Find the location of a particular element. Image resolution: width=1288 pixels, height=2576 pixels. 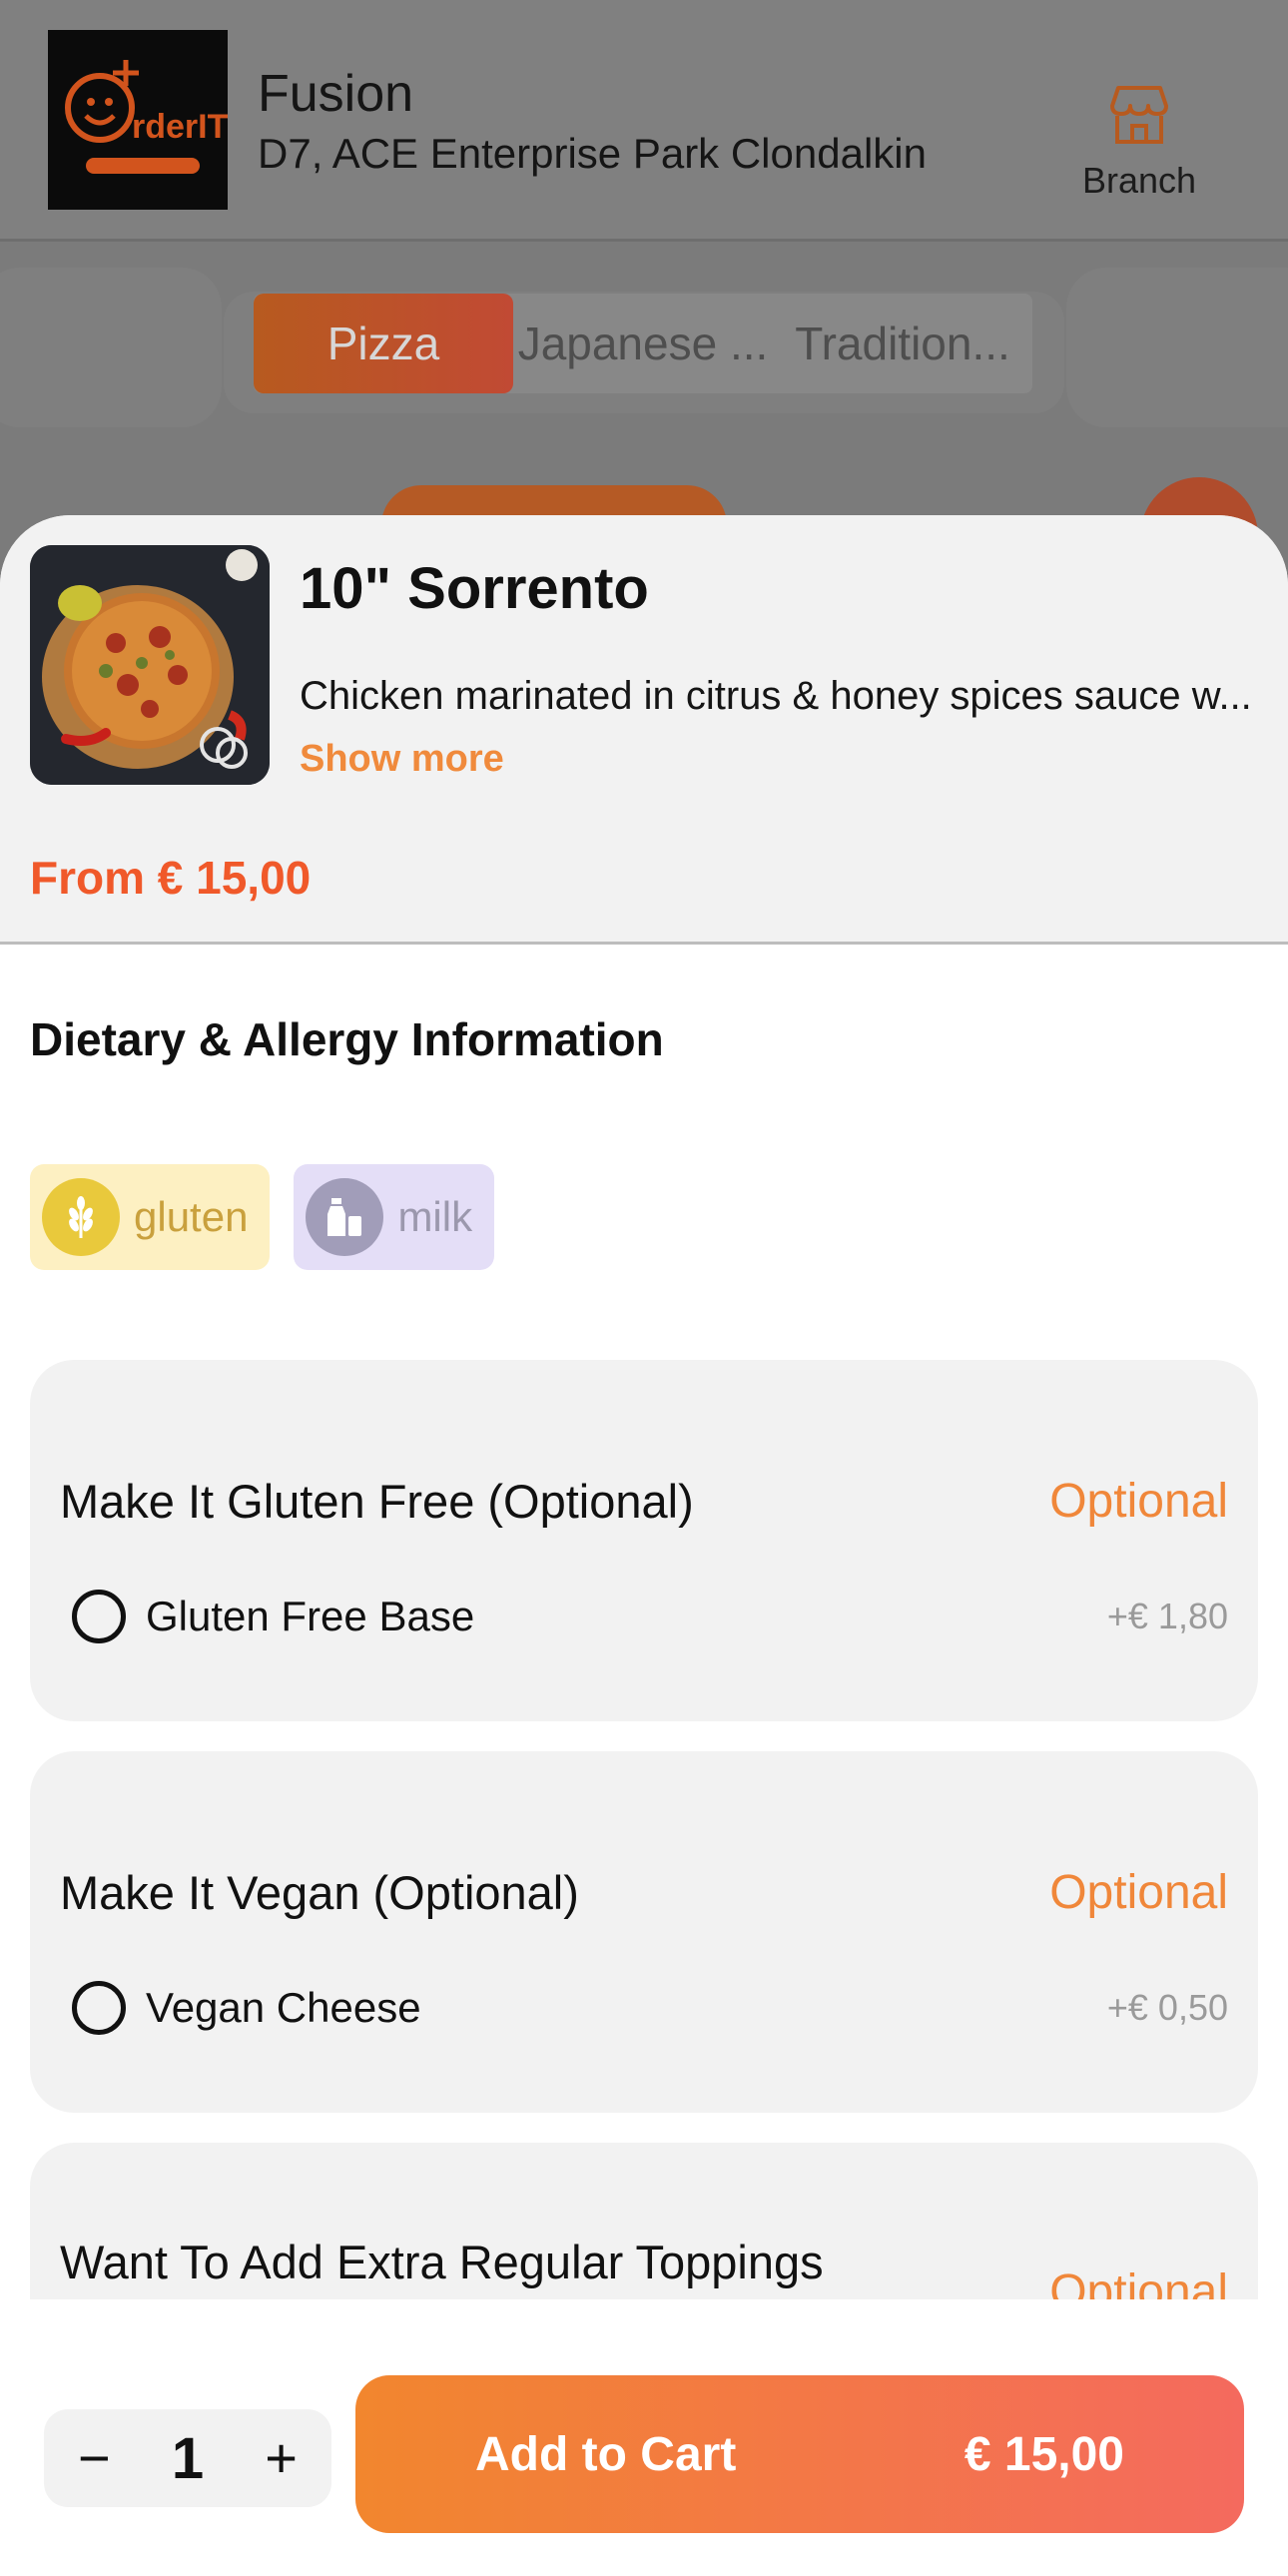

branch-label: Branch is located at coordinates (1139, 180).